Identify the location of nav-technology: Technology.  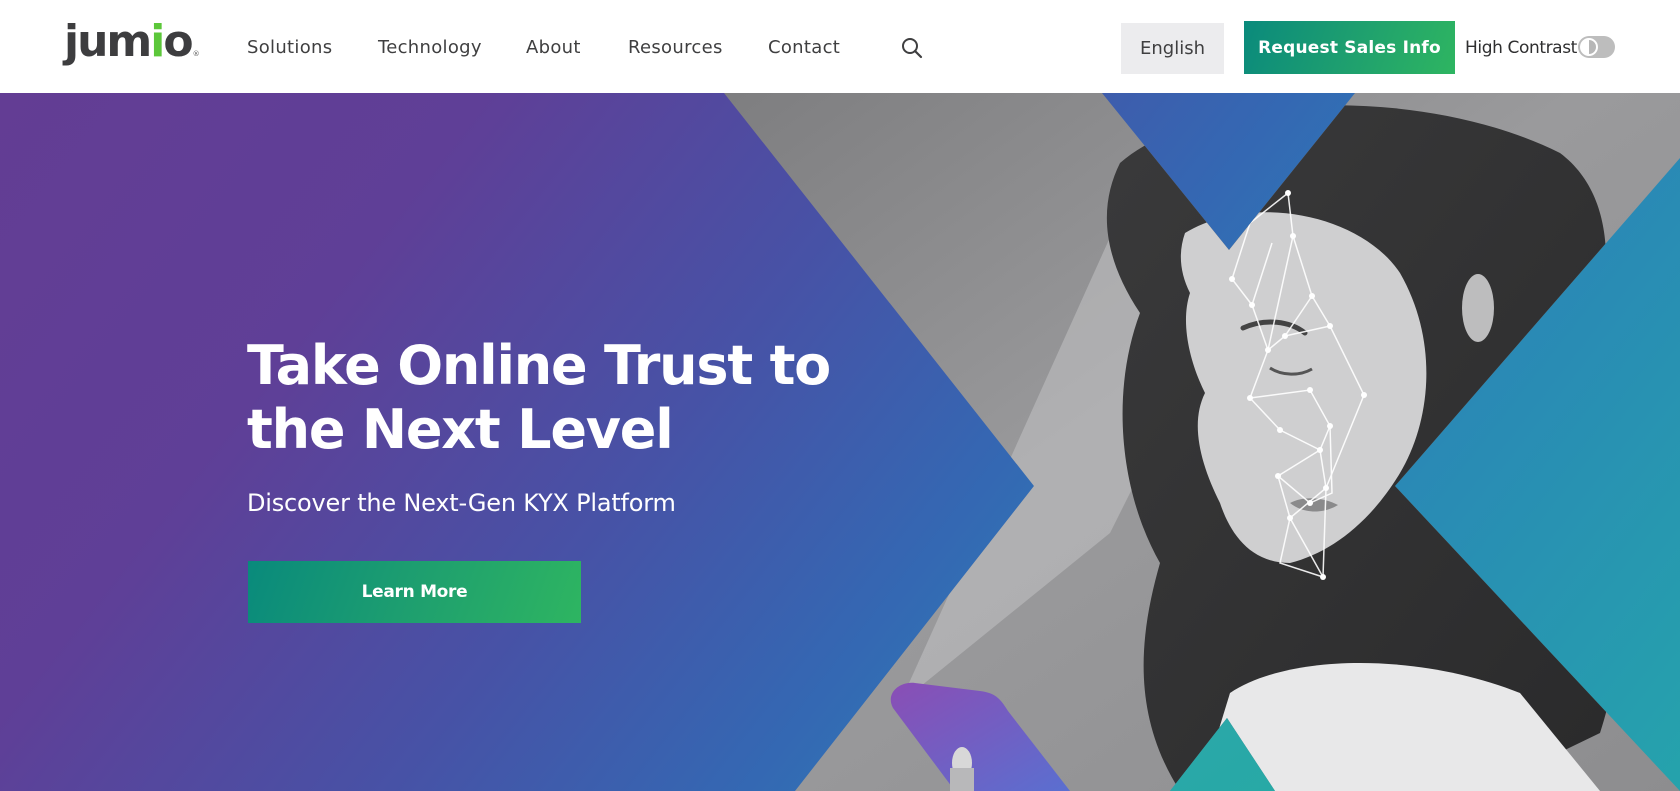
(430, 48).